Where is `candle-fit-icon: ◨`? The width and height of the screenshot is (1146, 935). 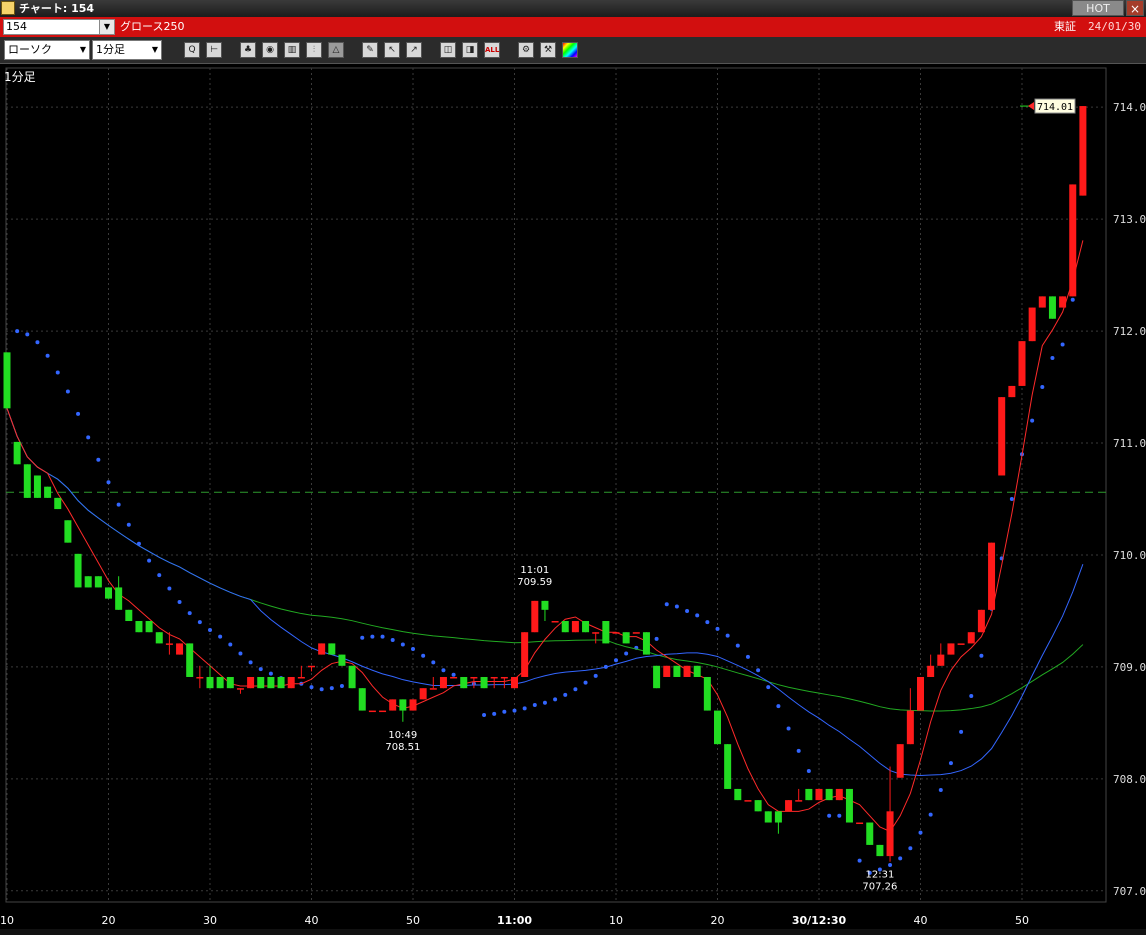
candle-fit-icon: ◨ is located at coordinates (470, 50).